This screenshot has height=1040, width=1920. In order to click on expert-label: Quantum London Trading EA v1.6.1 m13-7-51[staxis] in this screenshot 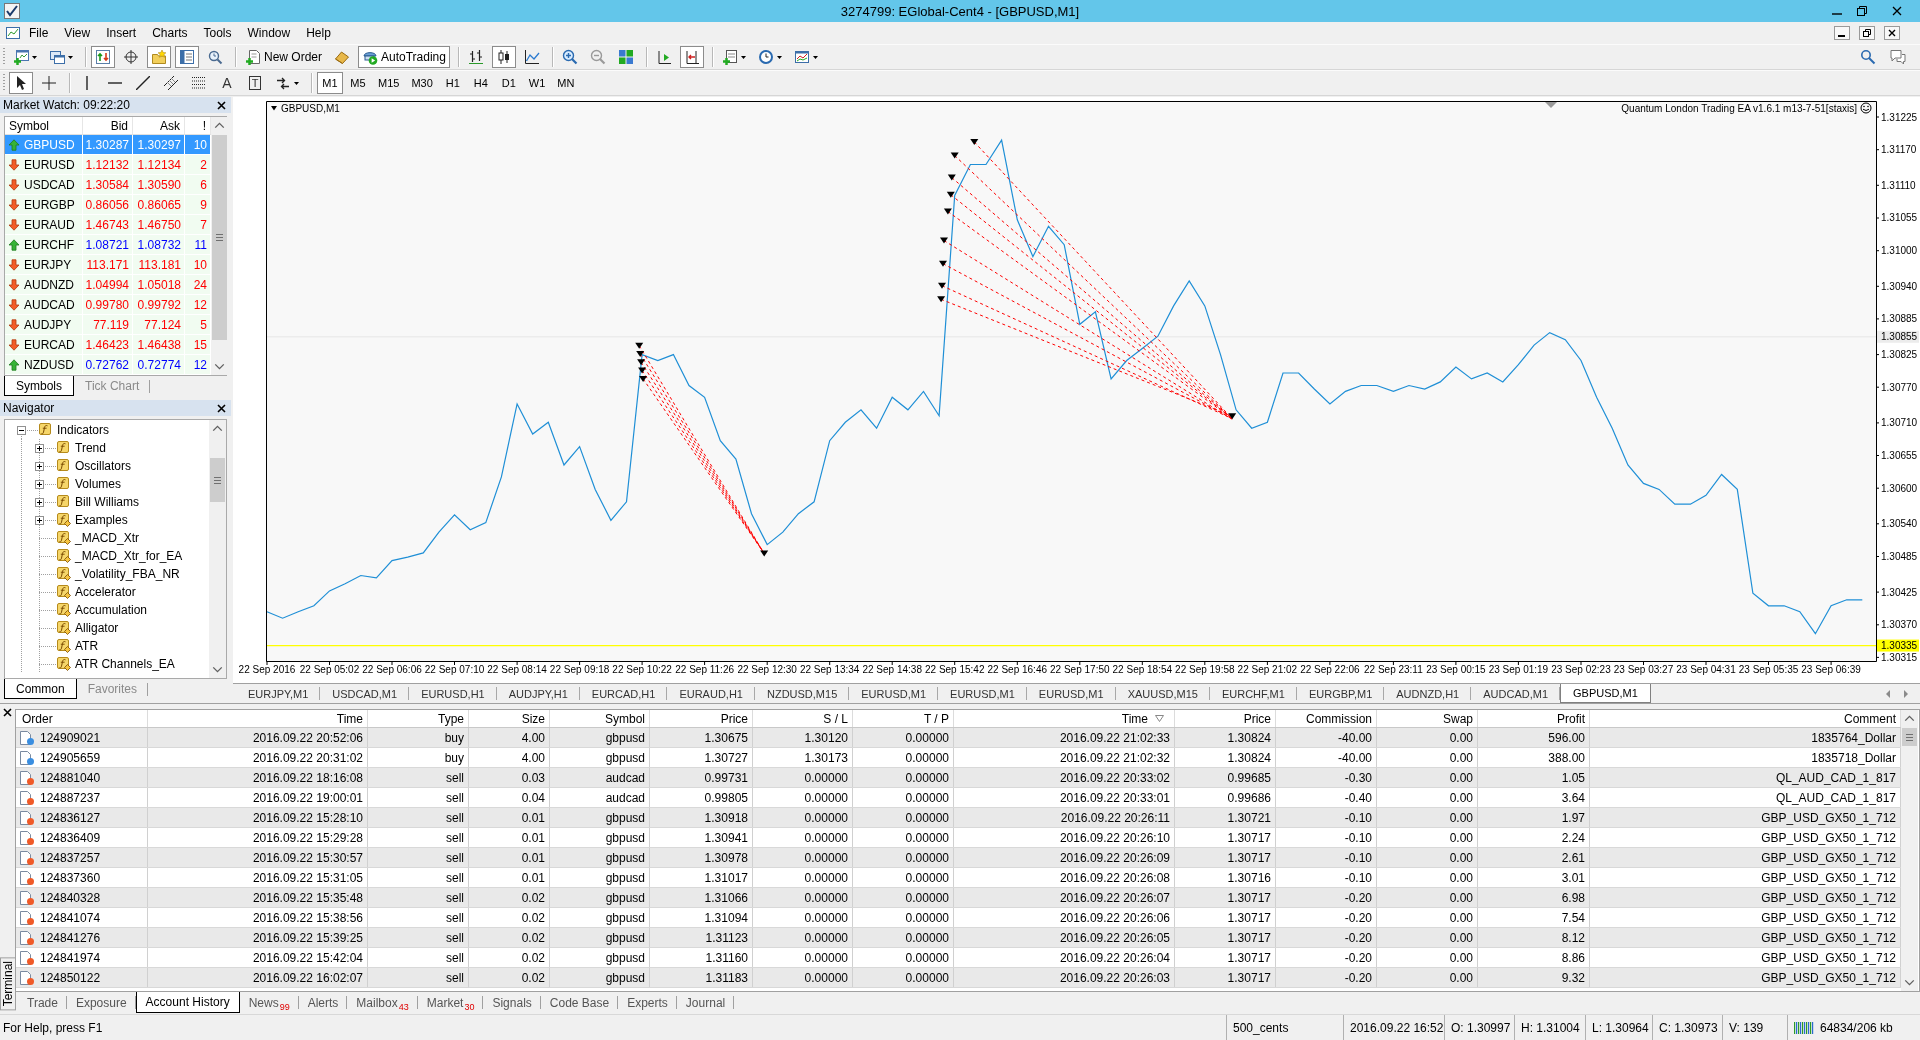, I will do `click(1739, 108)`.